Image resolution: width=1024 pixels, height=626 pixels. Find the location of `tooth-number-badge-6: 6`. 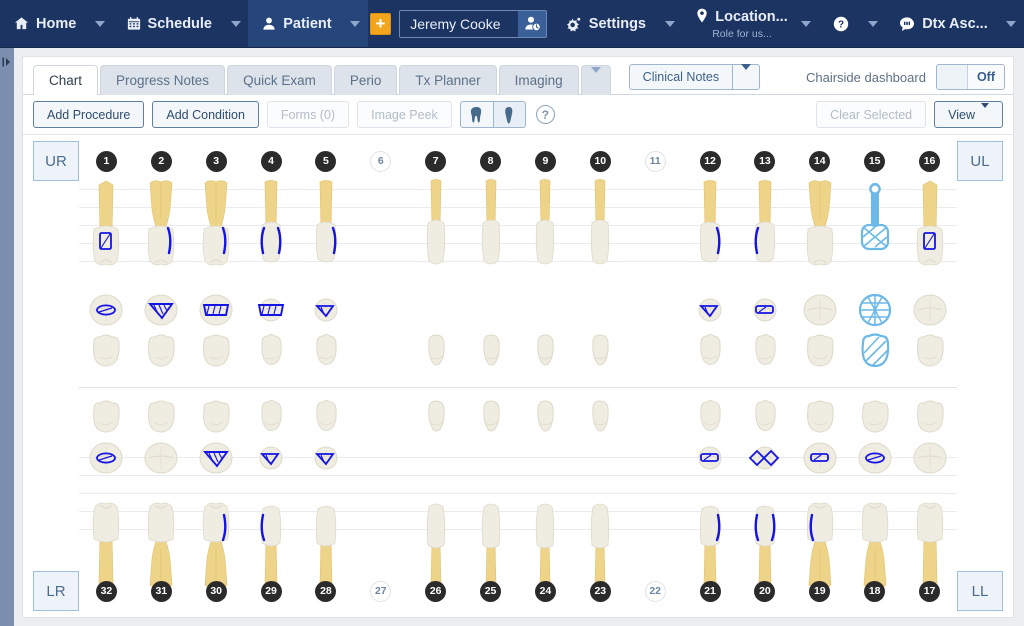

tooth-number-badge-6: 6 is located at coordinates (381, 161).